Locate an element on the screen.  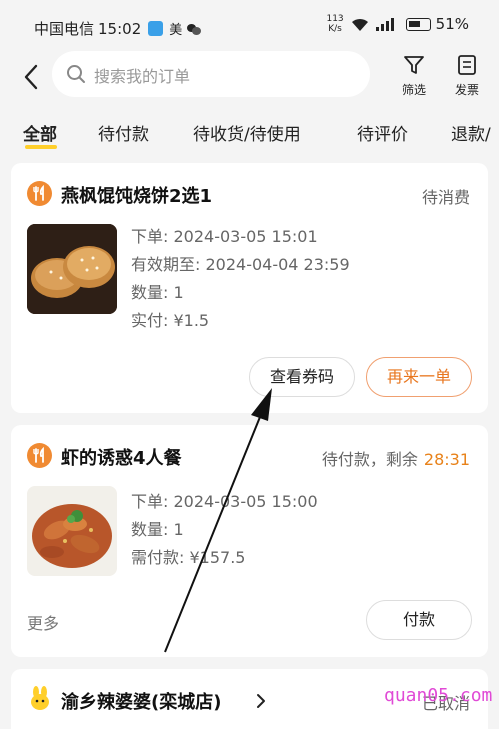
filter-label: 筛选 is located at coordinates (413, 90).